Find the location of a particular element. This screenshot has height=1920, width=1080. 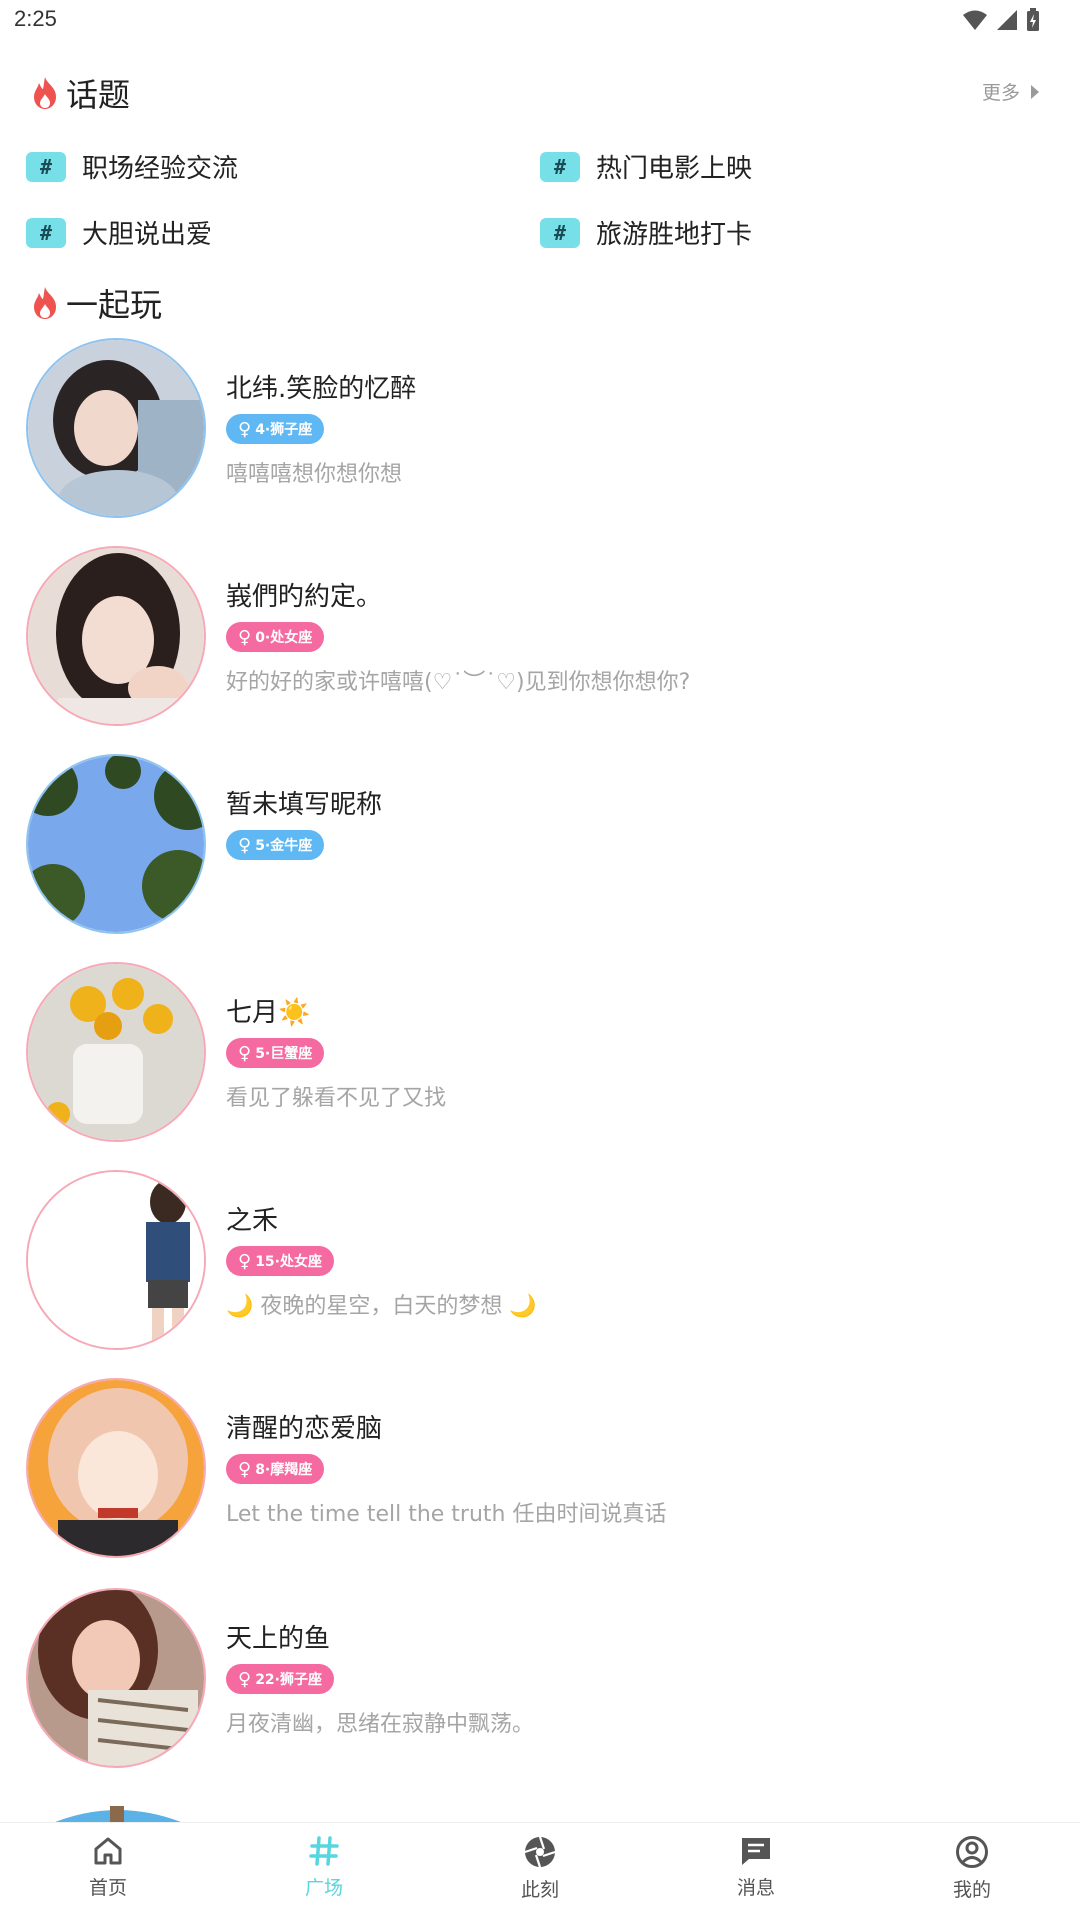

user-name: 之禾 is located at coordinates (252, 1221).